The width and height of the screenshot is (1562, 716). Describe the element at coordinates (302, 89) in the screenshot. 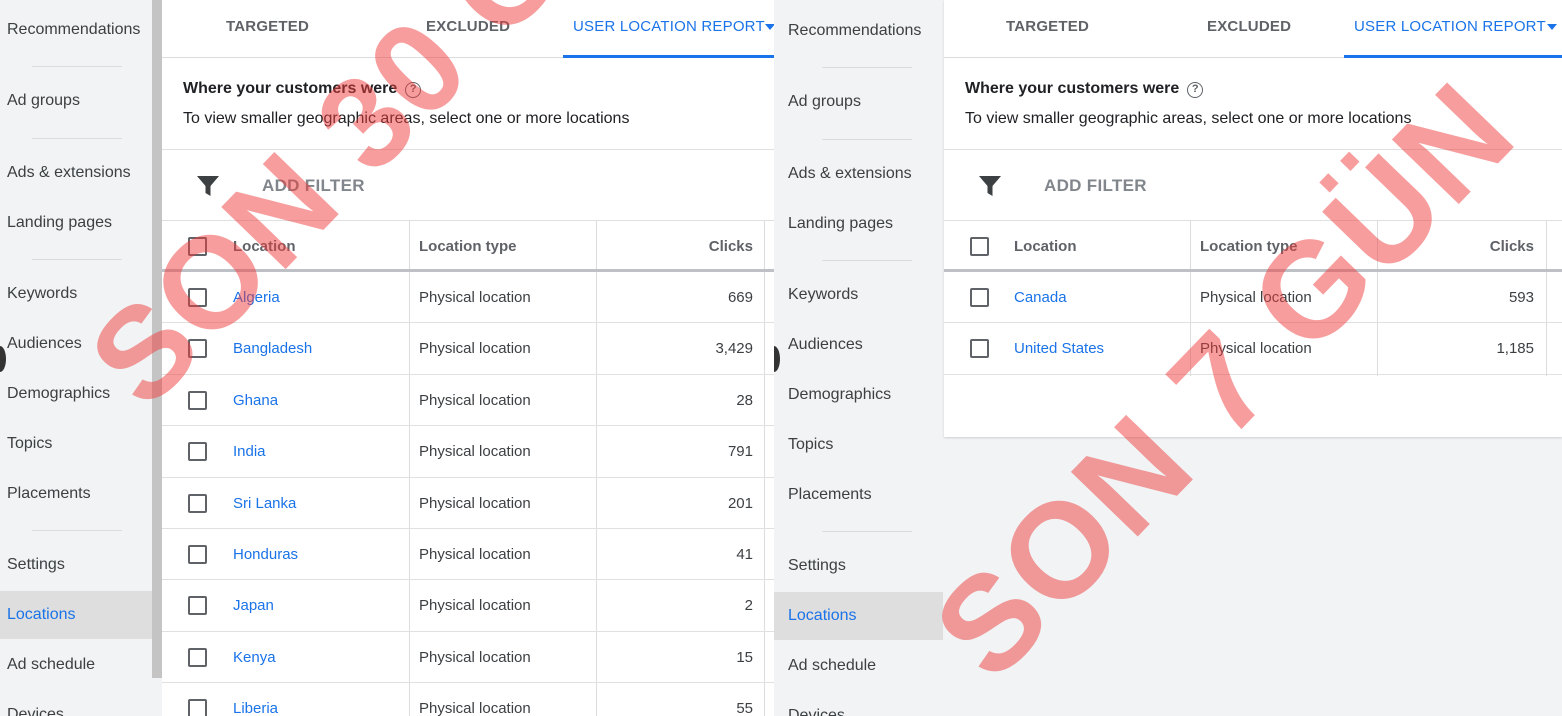

I see `report-title: Where your customers were?` at that location.